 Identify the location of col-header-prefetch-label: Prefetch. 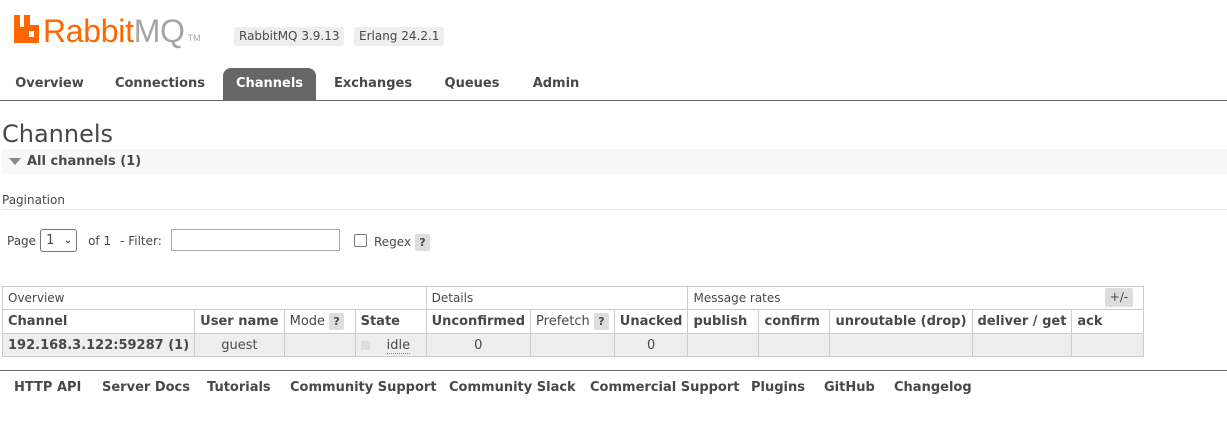
(563, 321).